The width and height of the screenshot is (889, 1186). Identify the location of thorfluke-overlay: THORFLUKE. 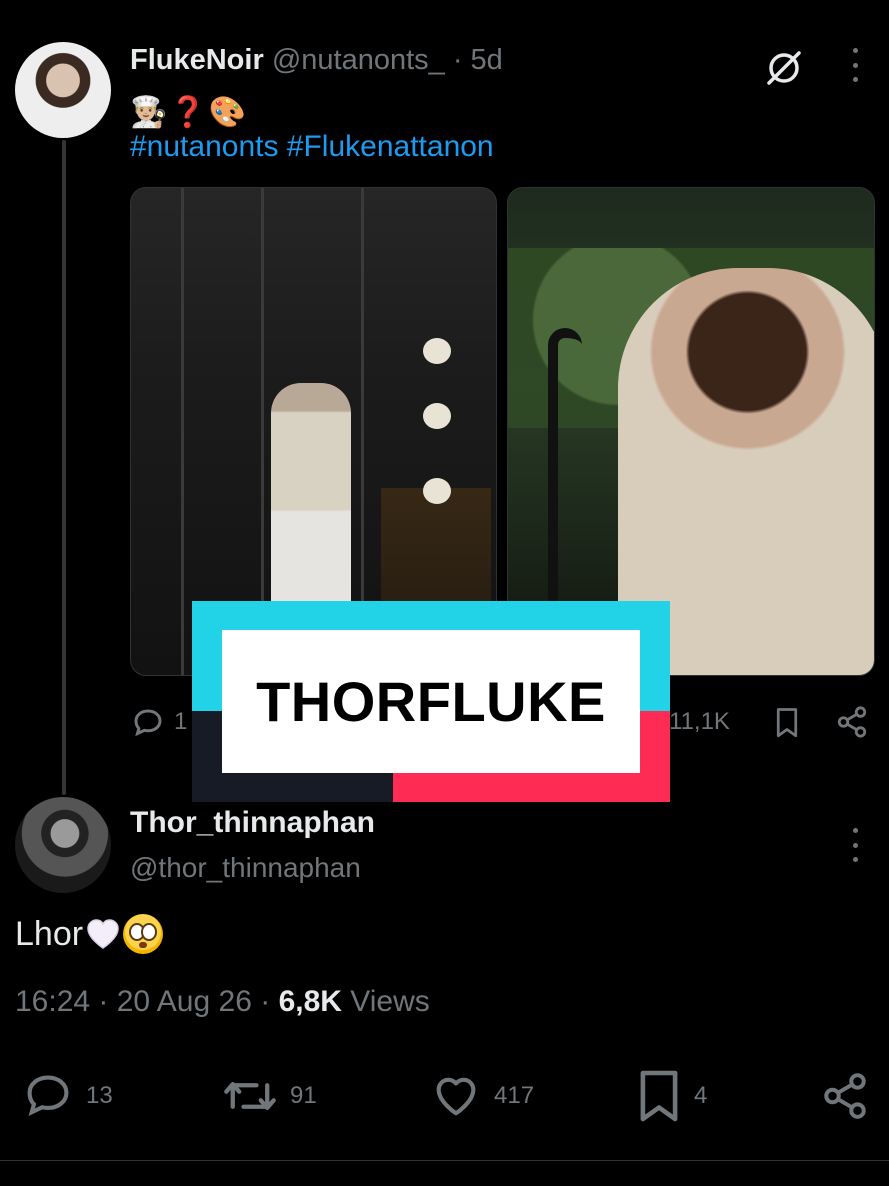
(431, 701).